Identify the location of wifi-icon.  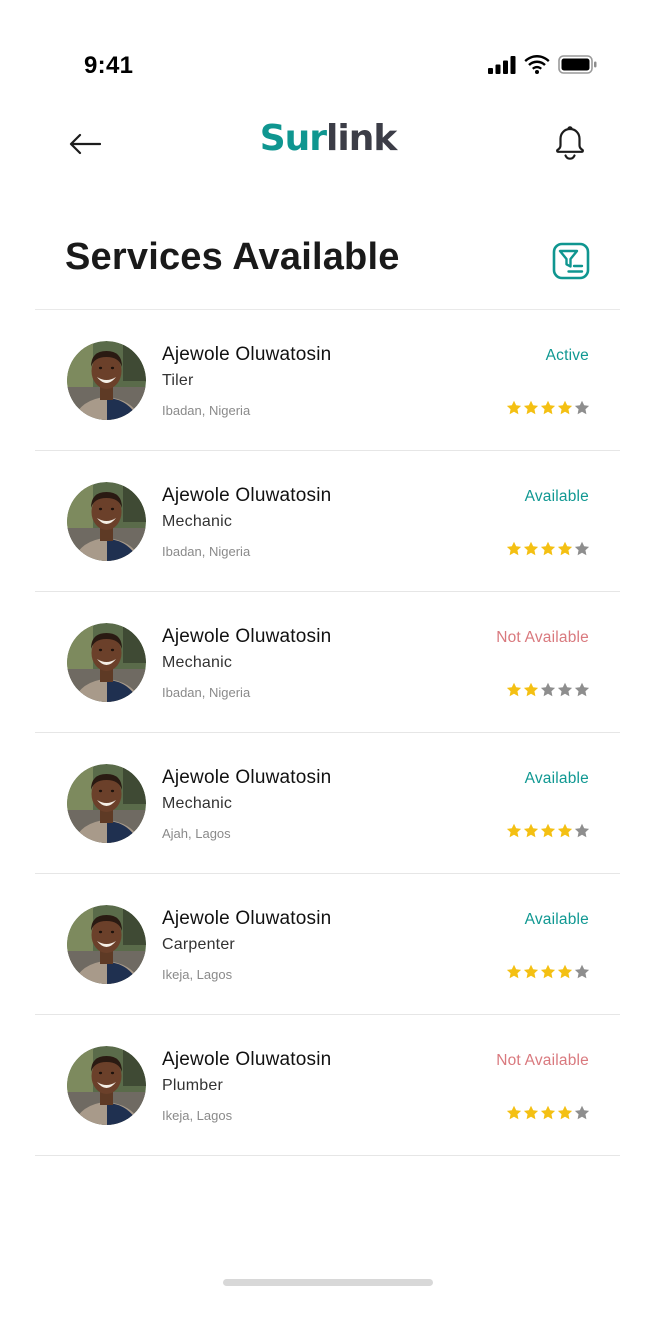
(537, 64).